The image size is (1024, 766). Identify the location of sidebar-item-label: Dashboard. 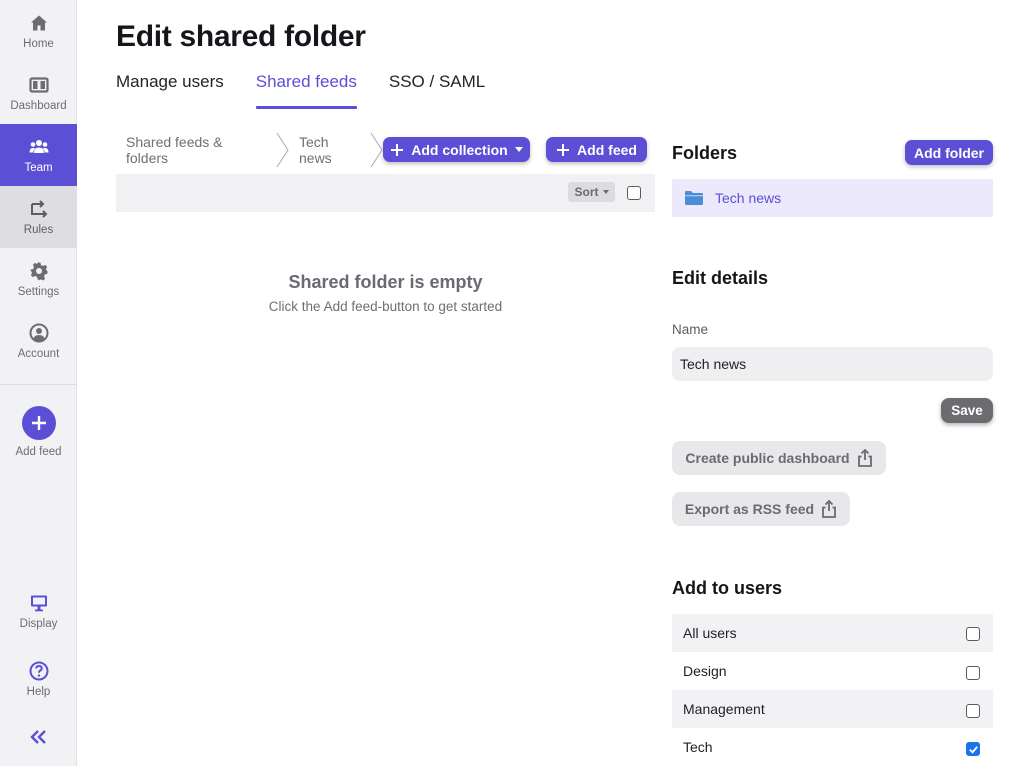
(38, 105).